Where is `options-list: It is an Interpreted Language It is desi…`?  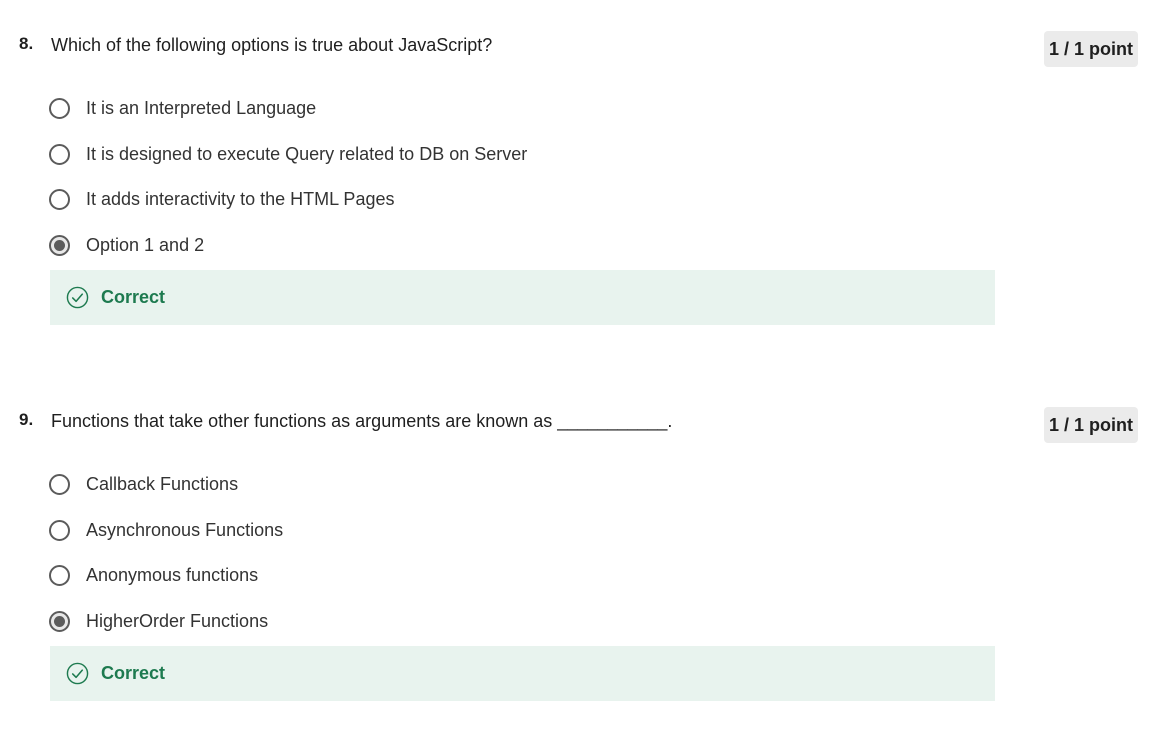 options-list: It is an Interpreted Language It is desi… is located at coordinates (398, 177).